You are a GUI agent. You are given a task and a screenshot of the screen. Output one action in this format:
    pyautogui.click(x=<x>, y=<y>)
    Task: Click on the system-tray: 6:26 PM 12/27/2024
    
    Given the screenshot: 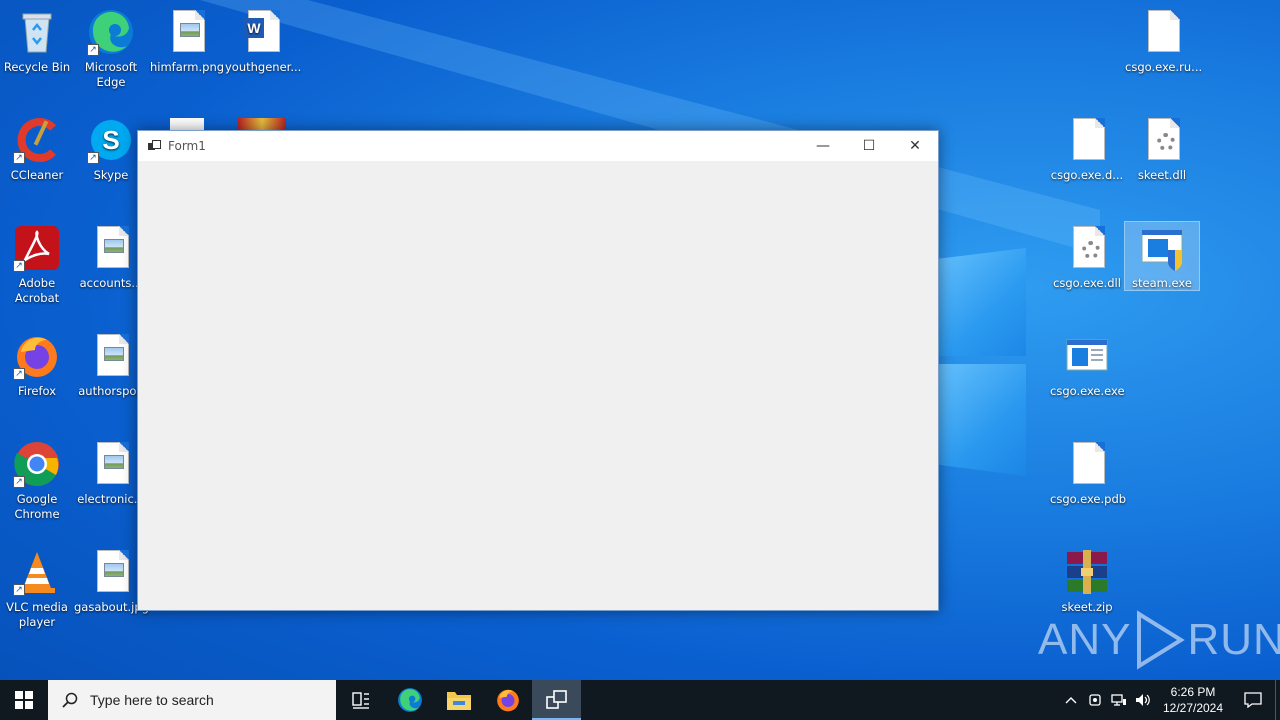 What is the action you would take?
    pyautogui.click(x=1169, y=700)
    